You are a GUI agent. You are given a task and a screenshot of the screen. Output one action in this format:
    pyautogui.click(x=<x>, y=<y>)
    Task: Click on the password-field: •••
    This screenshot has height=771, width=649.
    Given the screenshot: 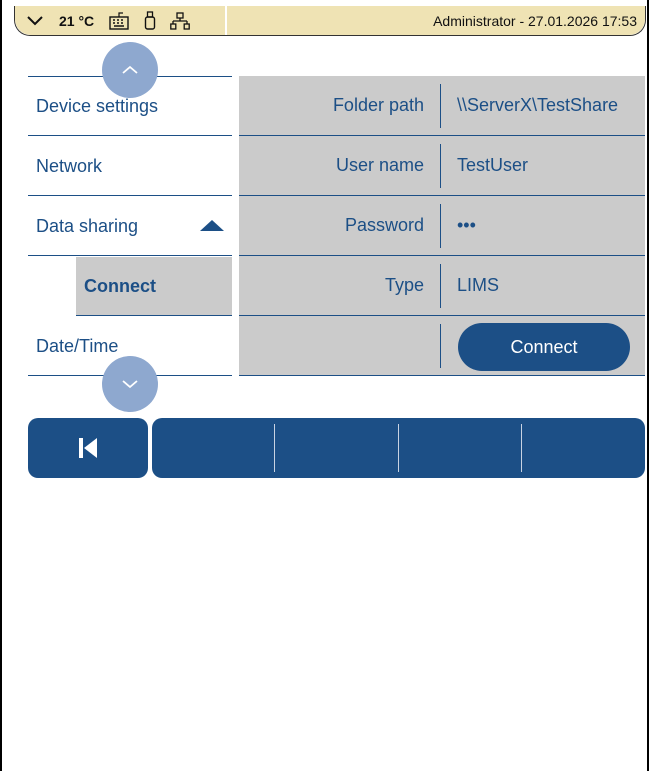 What is the action you would take?
    pyautogui.click(x=466, y=225)
    